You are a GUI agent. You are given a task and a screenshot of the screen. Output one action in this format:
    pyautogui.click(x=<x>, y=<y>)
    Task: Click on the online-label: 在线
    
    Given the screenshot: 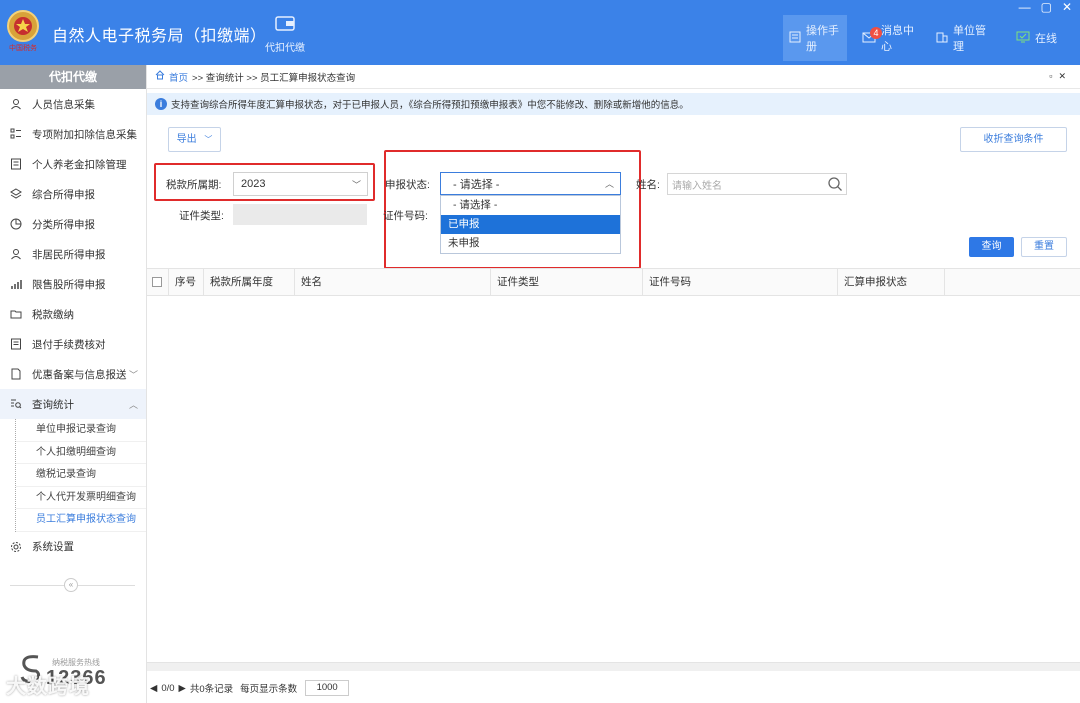 What is the action you would take?
    pyautogui.click(x=1046, y=39)
    